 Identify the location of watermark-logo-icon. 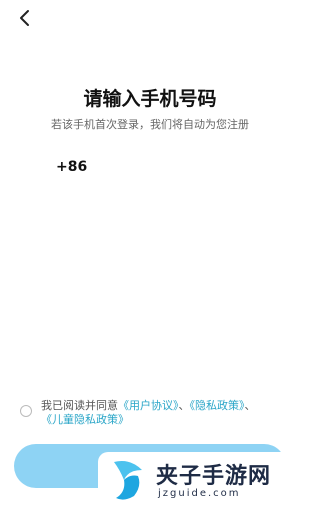
(128, 480).